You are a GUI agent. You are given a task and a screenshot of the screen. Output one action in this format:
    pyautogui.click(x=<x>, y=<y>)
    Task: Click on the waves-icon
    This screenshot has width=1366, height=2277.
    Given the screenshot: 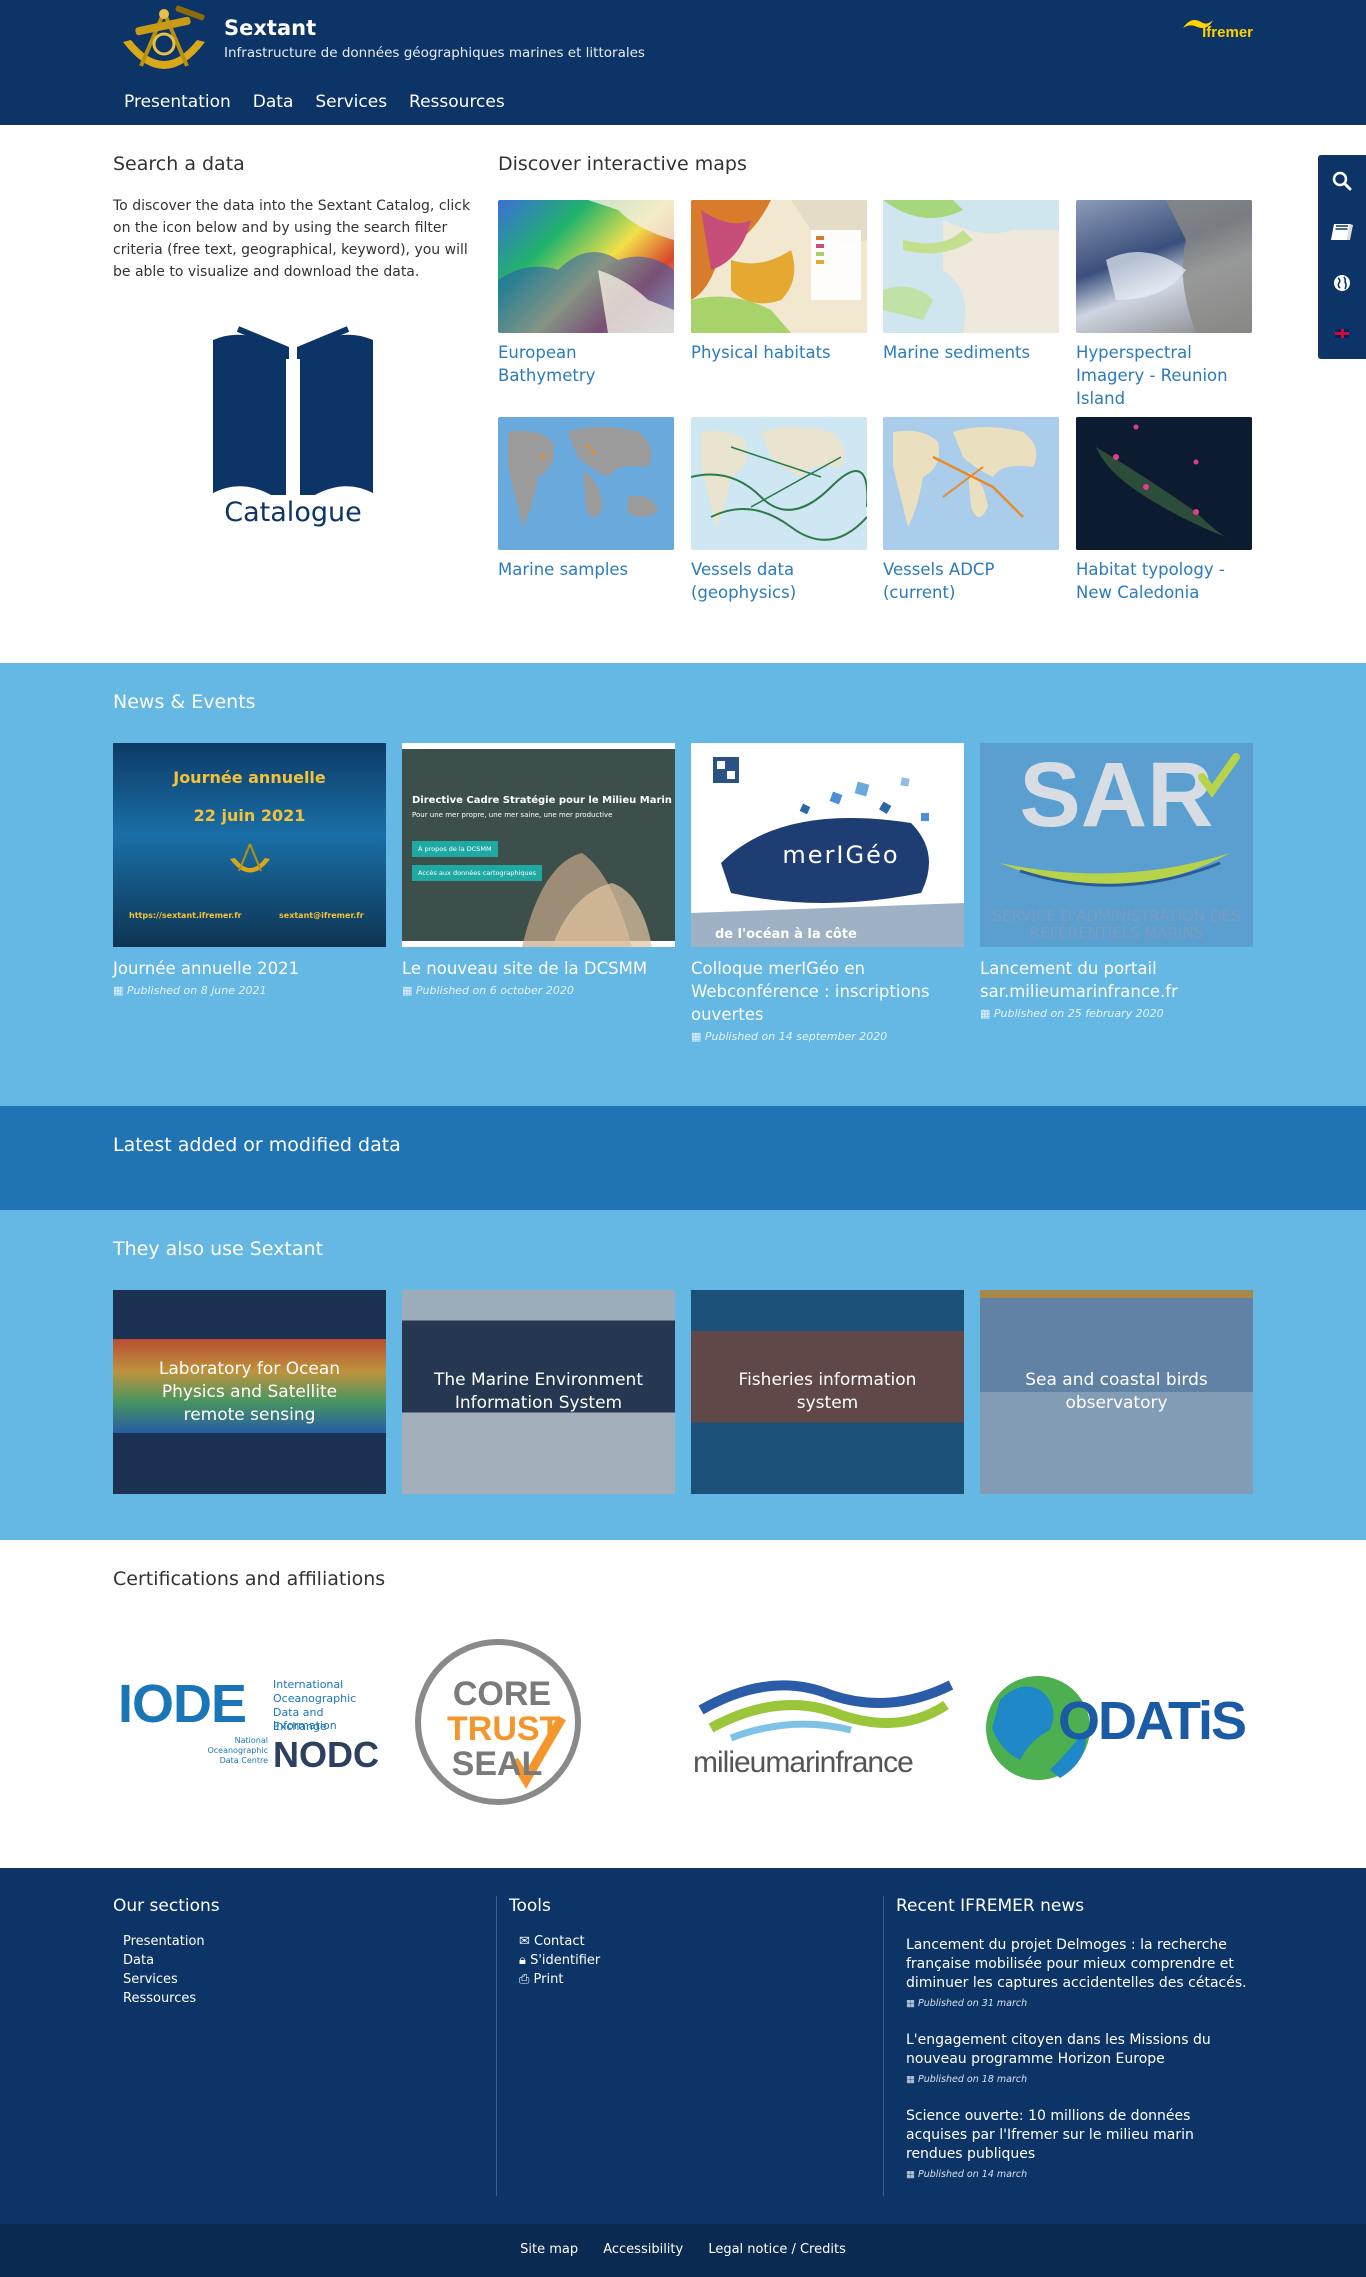 What is the action you would take?
    pyautogui.click(x=826, y=1711)
    